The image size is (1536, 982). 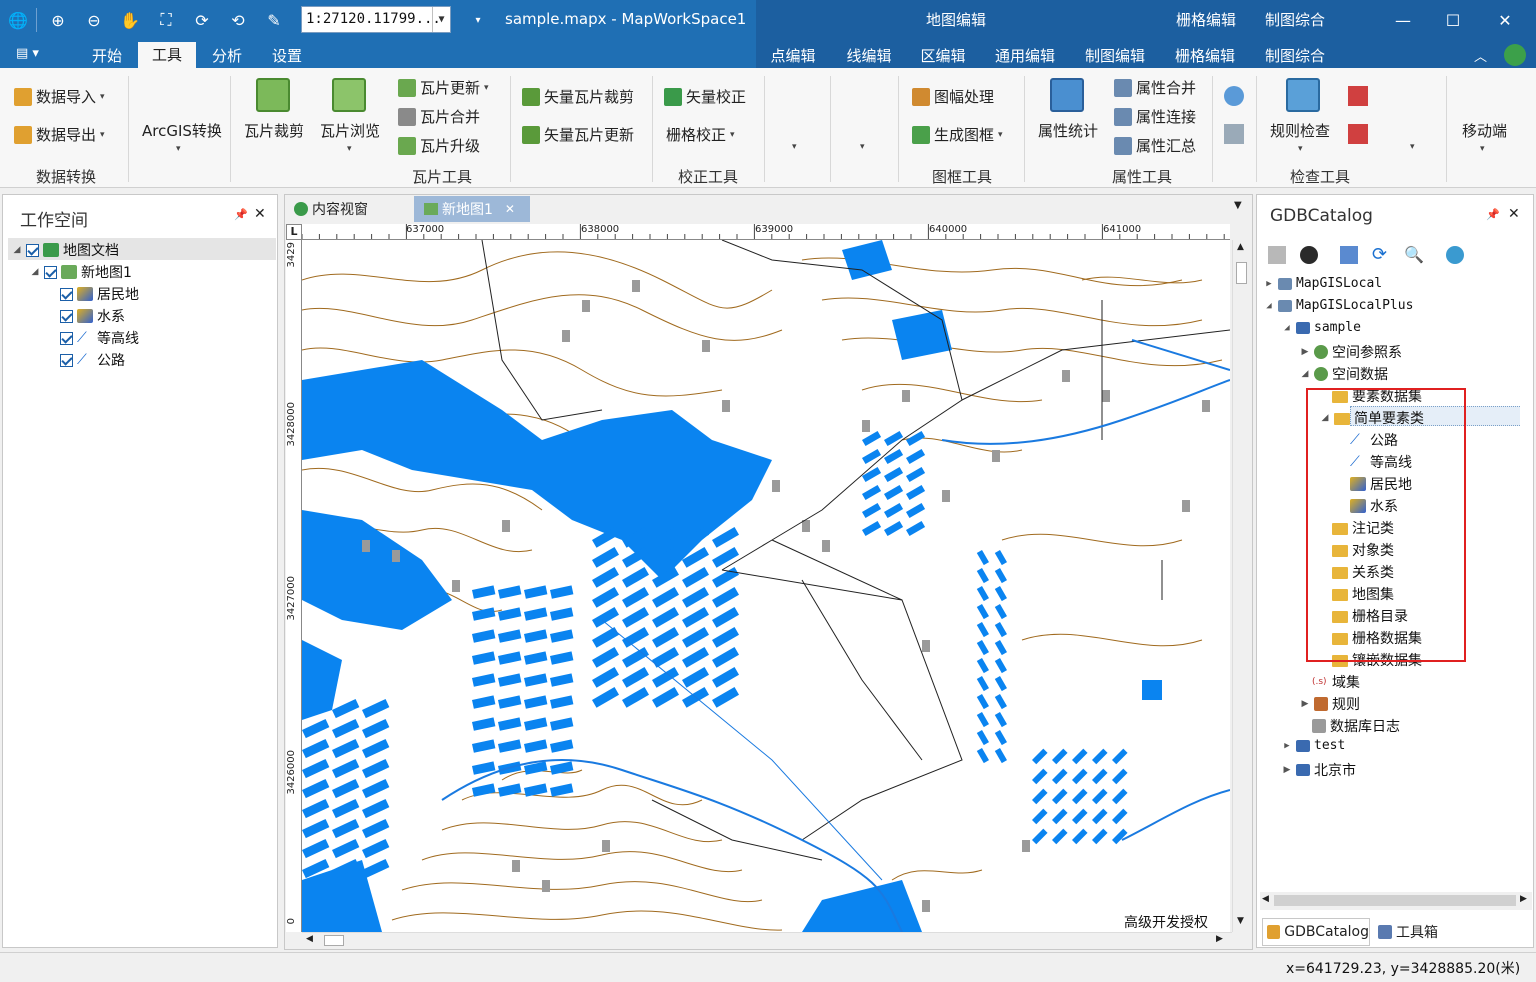 I want to click on settings-window-icon, so click(x=1349, y=255).